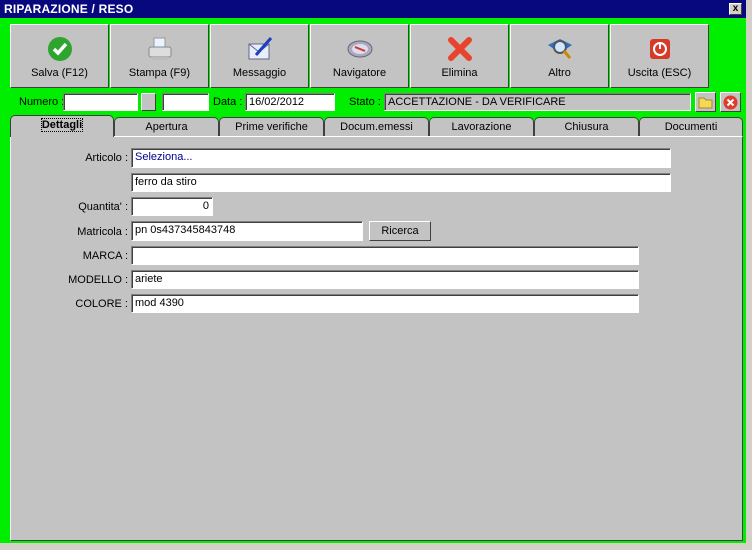 The height and width of the screenshot is (550, 752). I want to click on tab-docum-emessi: Docum.emessi, so click(376, 126).